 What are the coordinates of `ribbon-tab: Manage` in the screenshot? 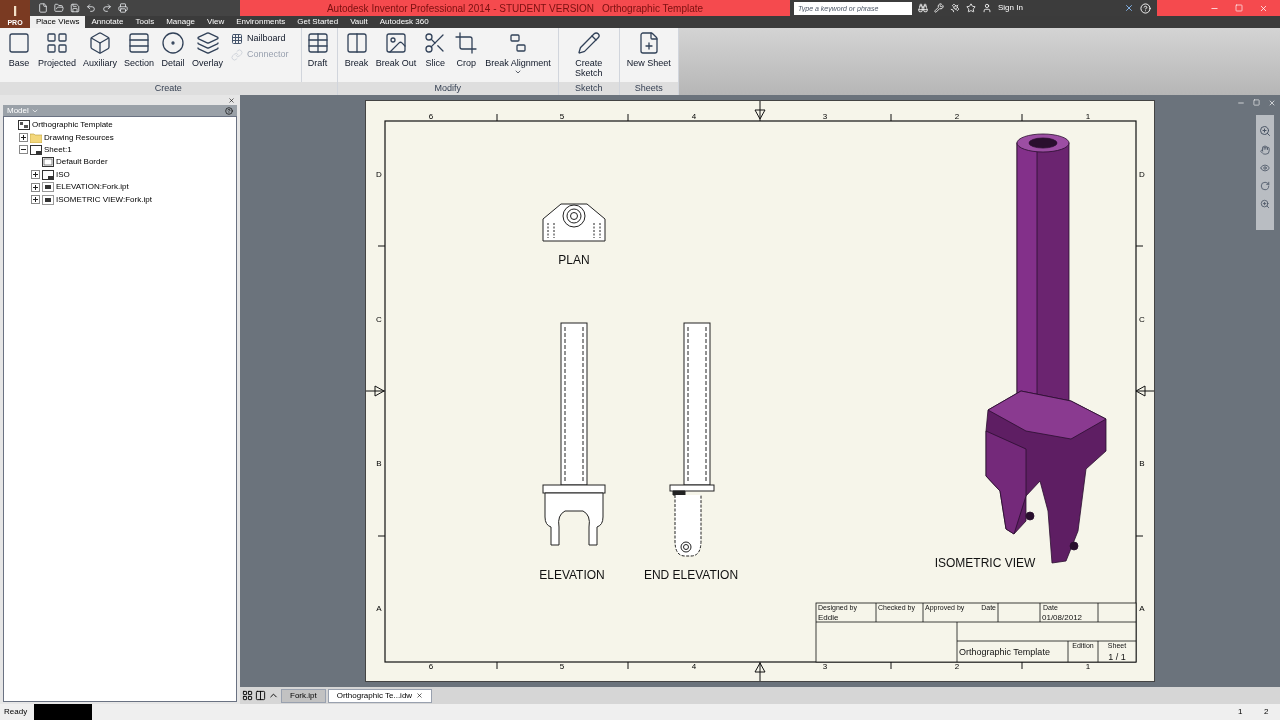 It's located at (181, 22).